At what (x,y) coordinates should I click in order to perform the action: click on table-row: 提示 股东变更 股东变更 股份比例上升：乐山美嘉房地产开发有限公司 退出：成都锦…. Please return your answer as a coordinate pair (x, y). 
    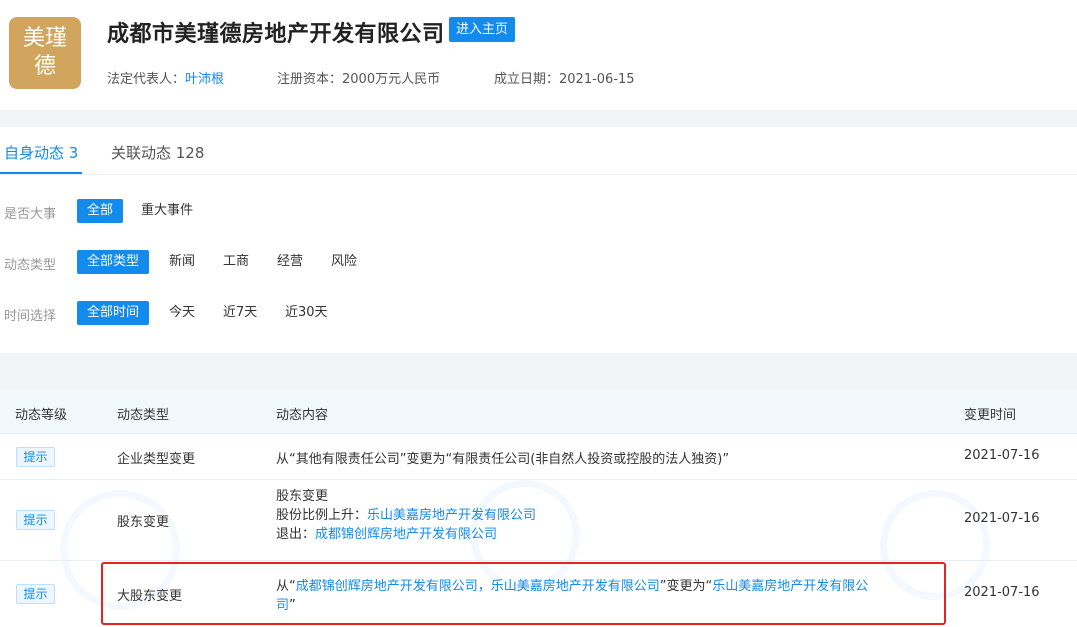
    Looking at the image, I should click on (538, 520).